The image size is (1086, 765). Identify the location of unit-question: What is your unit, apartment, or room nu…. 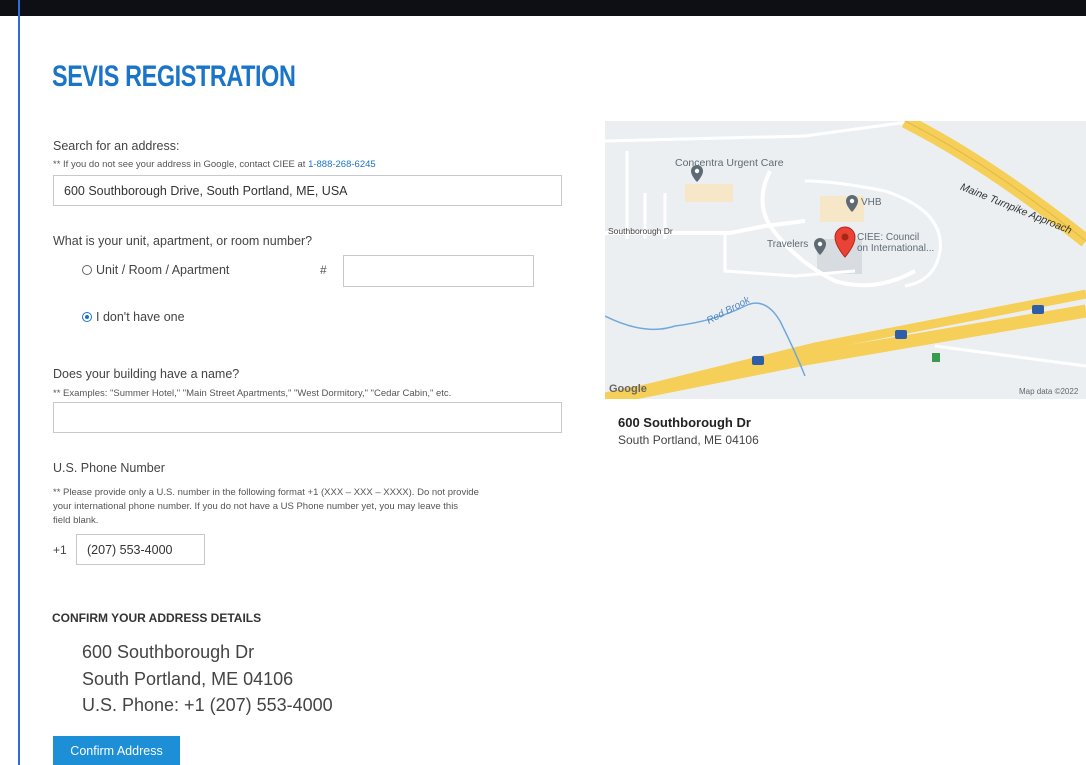
(183, 241).